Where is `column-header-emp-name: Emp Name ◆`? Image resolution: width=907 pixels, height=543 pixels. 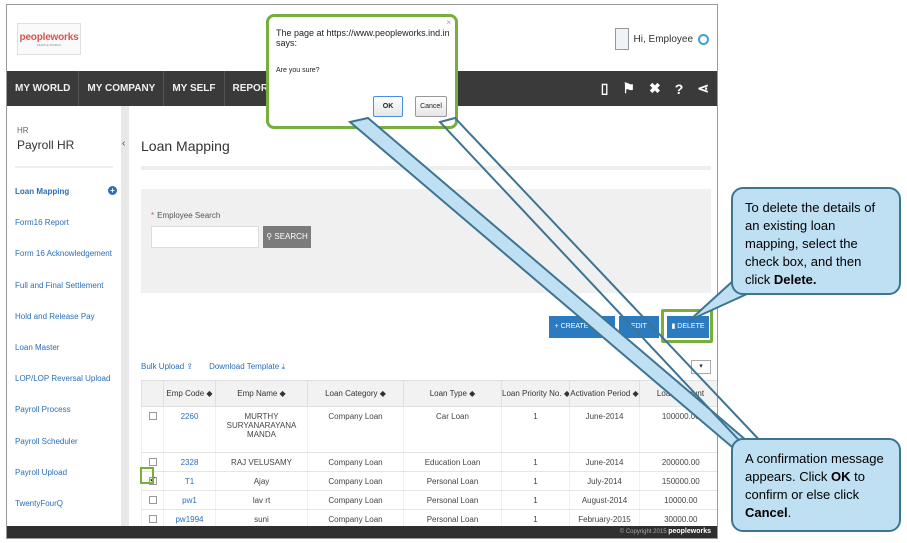 column-header-emp-name: Emp Name ◆ is located at coordinates (261, 393).